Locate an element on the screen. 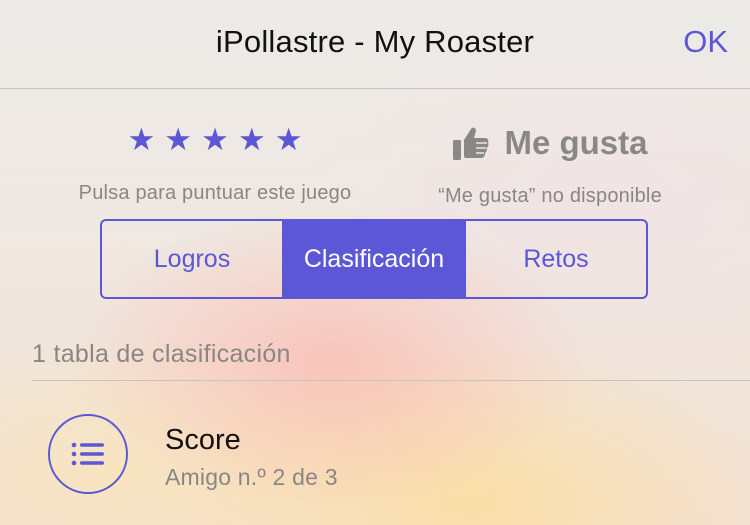  list-icon is located at coordinates (88, 454).